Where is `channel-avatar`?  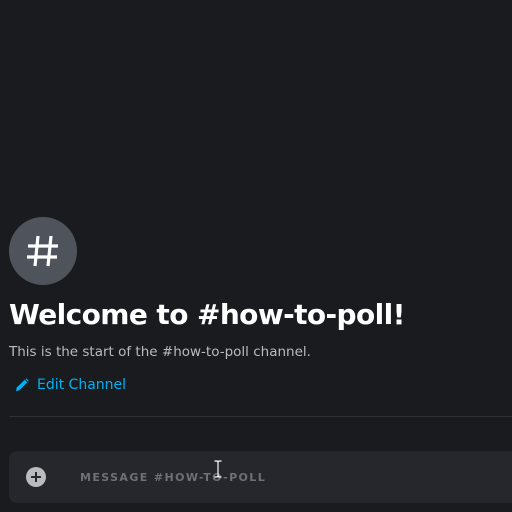
channel-avatar is located at coordinates (43, 251).